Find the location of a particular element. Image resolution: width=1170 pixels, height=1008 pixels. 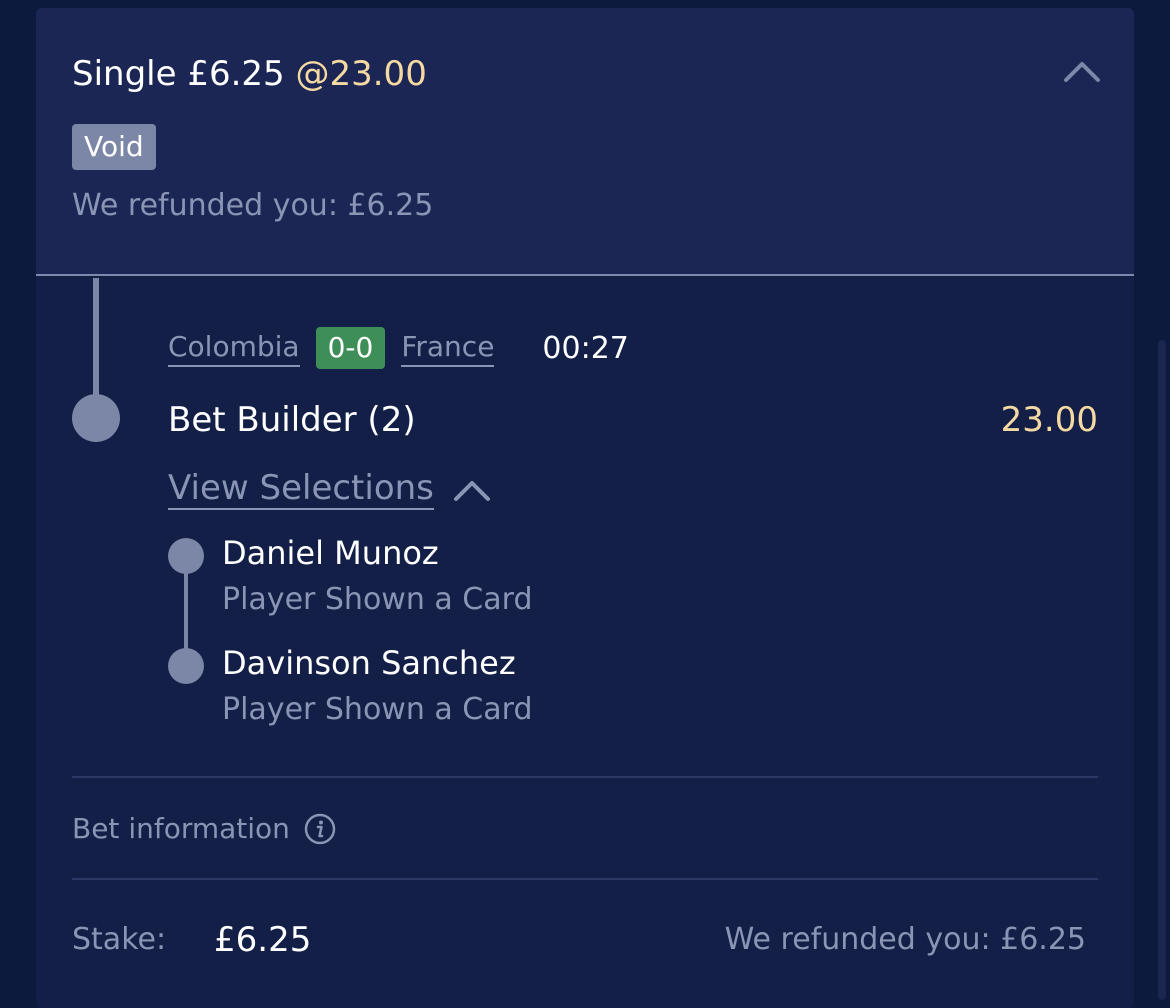

stake-label: Stake: is located at coordinates (119, 939).